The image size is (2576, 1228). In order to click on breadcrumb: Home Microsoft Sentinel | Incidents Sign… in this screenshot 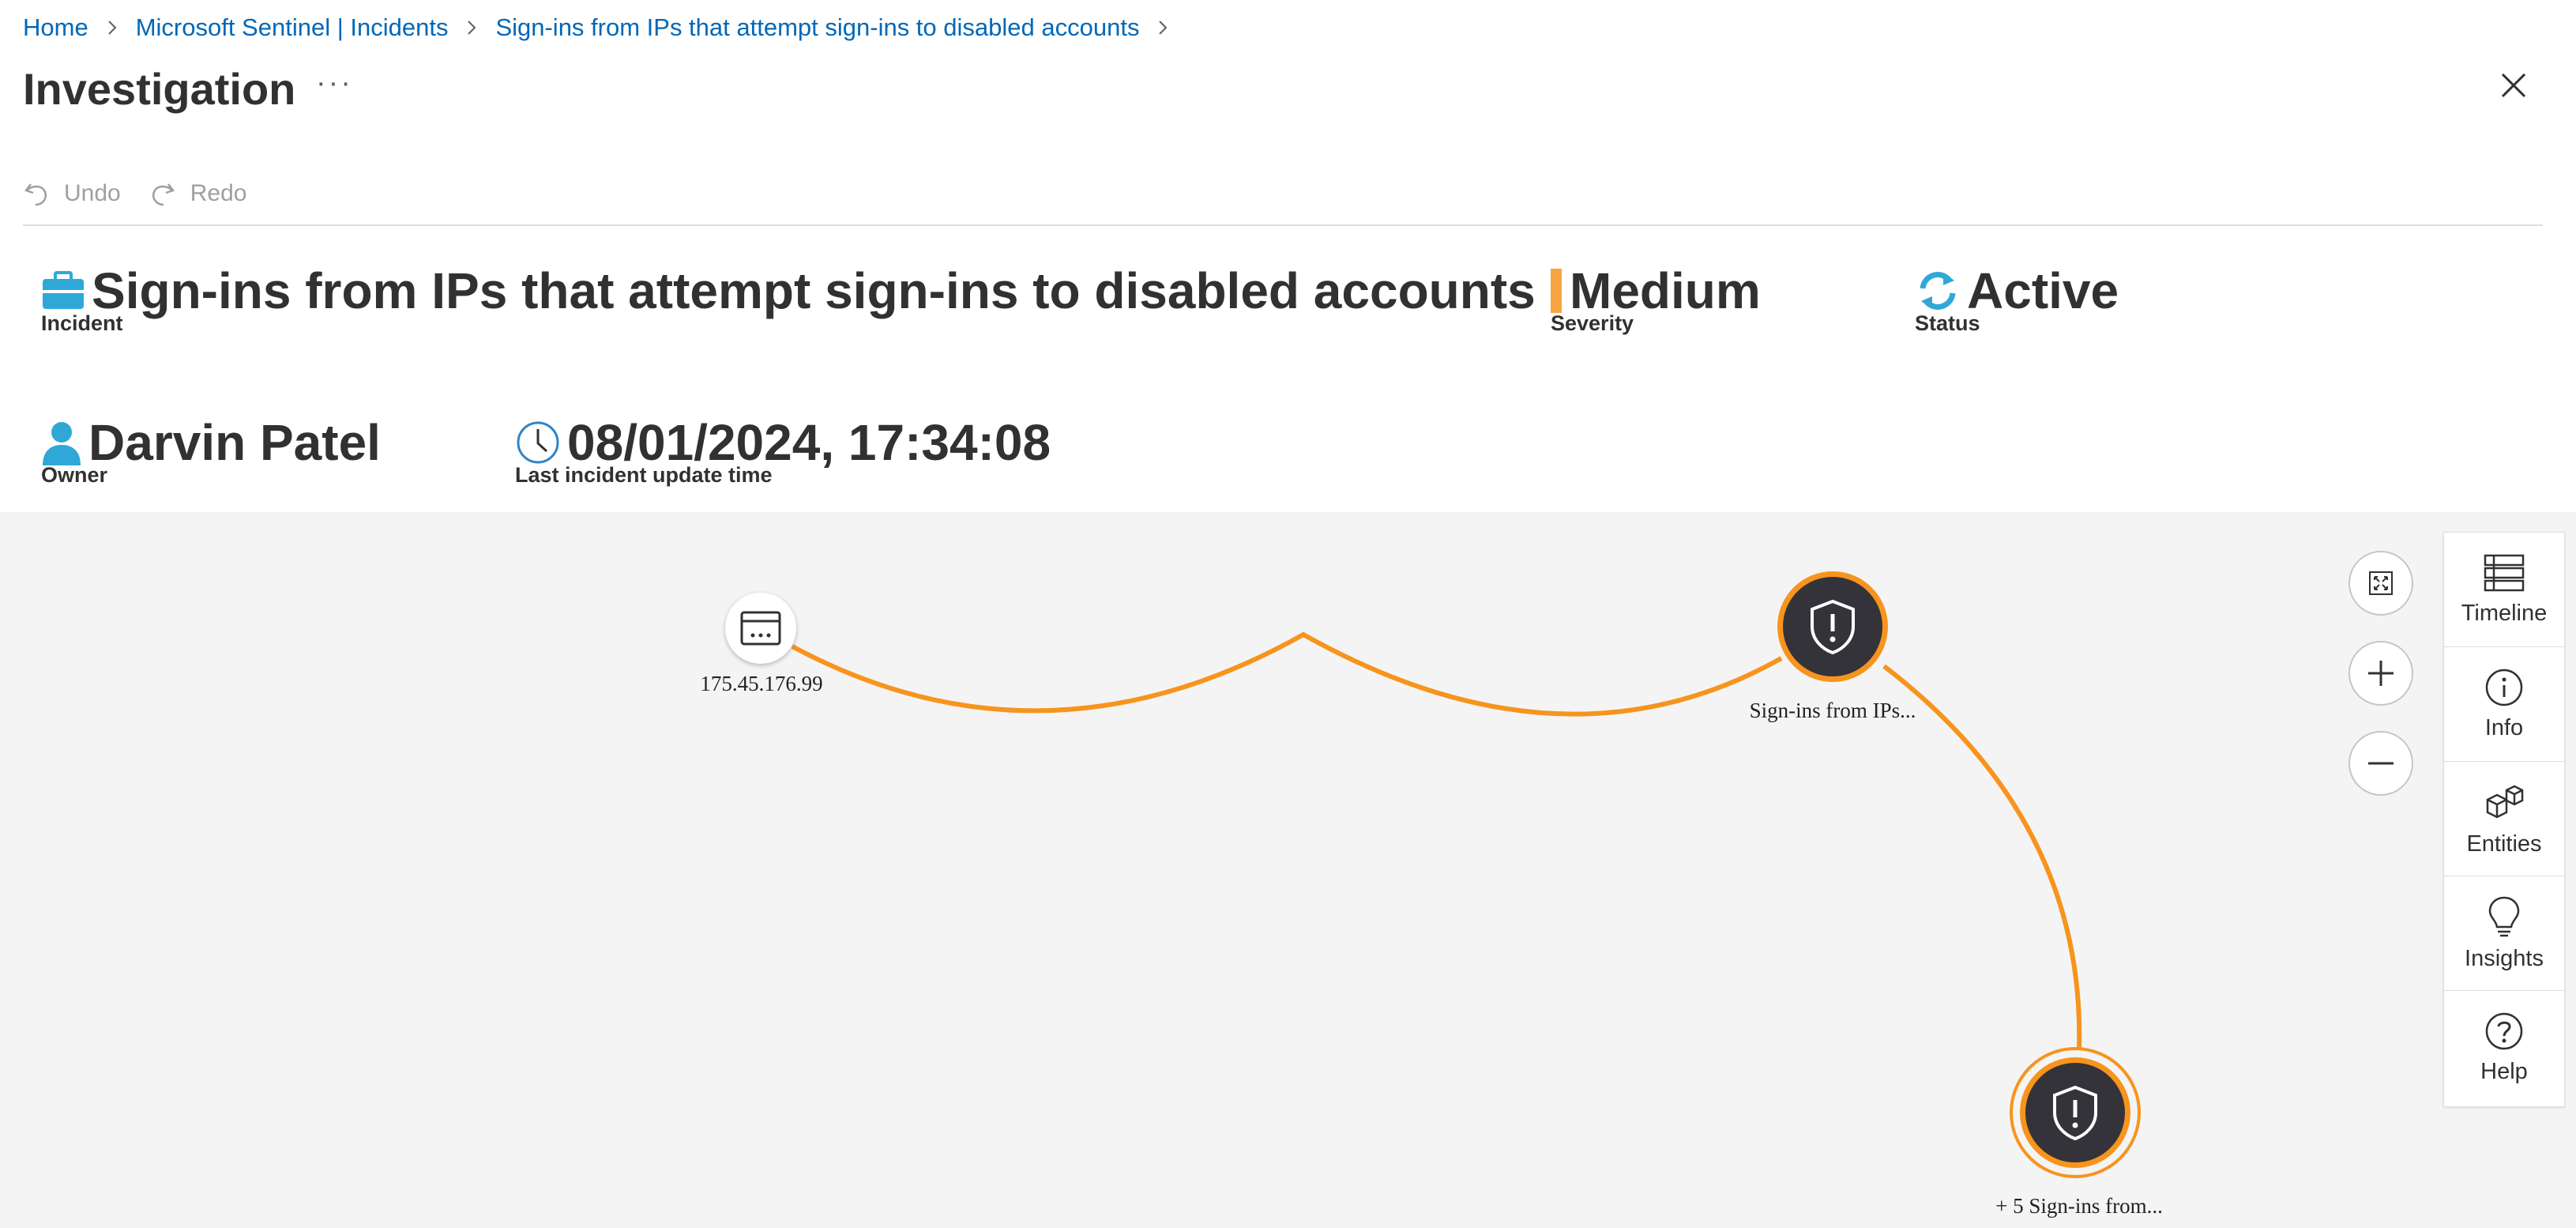, I will do `click(605, 27)`.